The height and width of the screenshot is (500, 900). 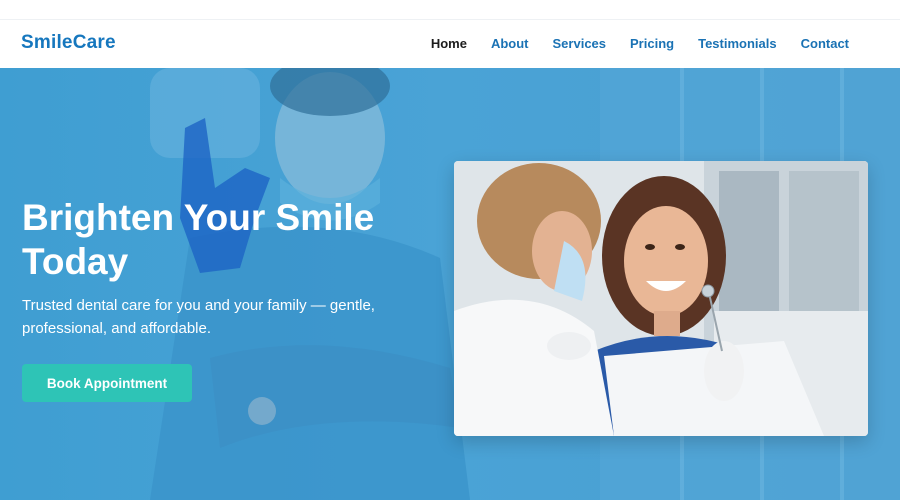 What do you see at coordinates (68, 43) in the screenshot?
I see `brand-logo: SmileCare` at bounding box center [68, 43].